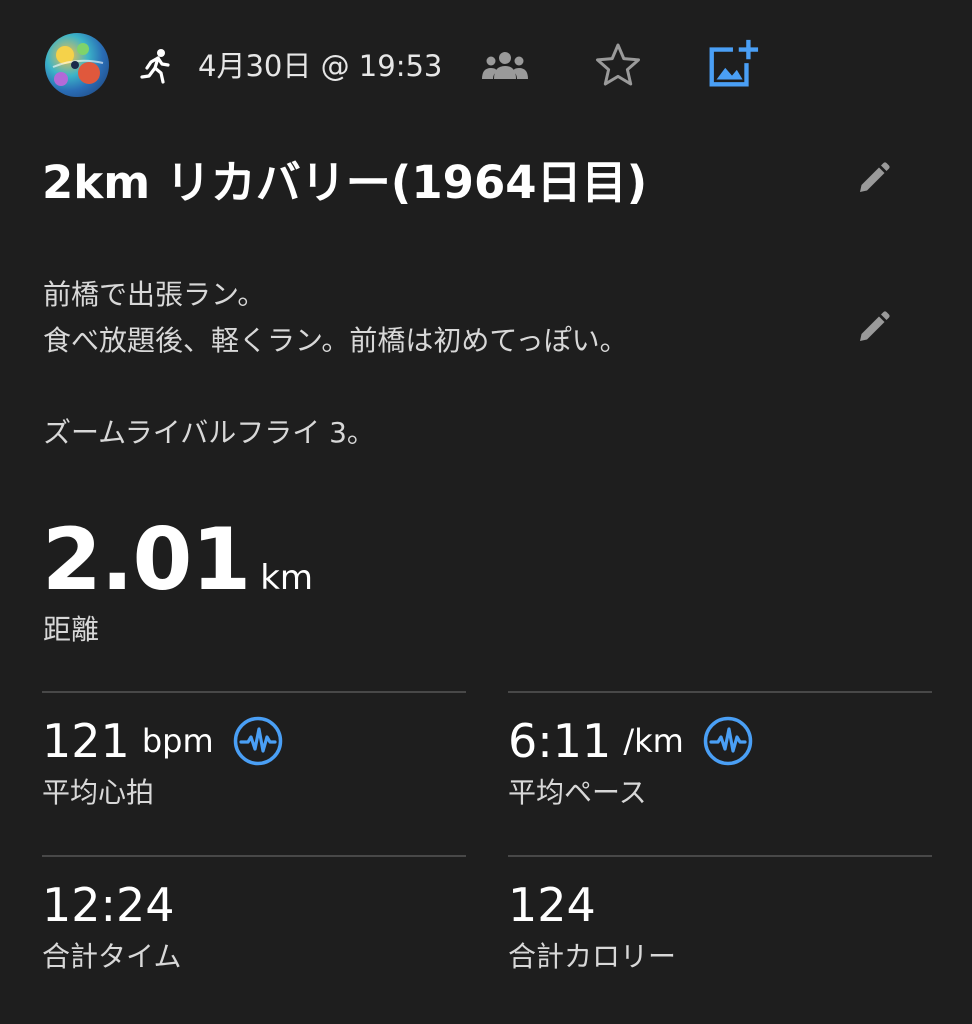 Image resolution: width=972 pixels, height=1024 pixels. I want to click on stat-value: 124, so click(552, 905).